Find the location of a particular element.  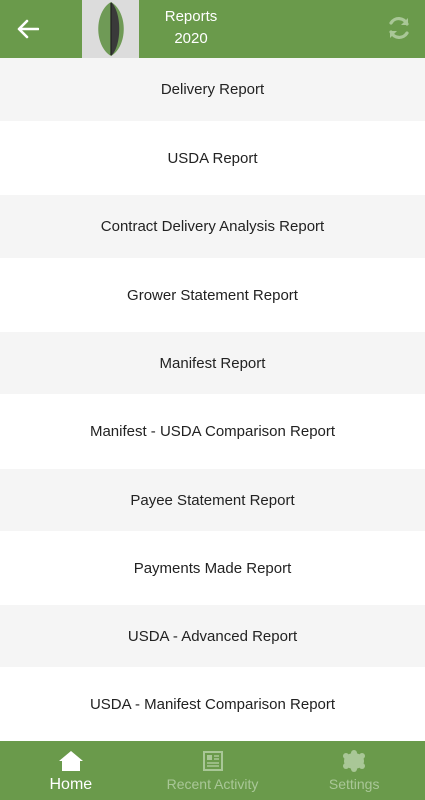

report-label: Grower Statement Report is located at coordinates (212, 295).